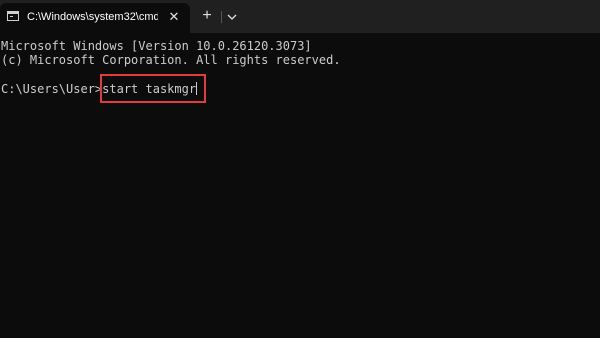  What do you see at coordinates (232, 17) in the screenshot?
I see `chevron-down-icon` at bounding box center [232, 17].